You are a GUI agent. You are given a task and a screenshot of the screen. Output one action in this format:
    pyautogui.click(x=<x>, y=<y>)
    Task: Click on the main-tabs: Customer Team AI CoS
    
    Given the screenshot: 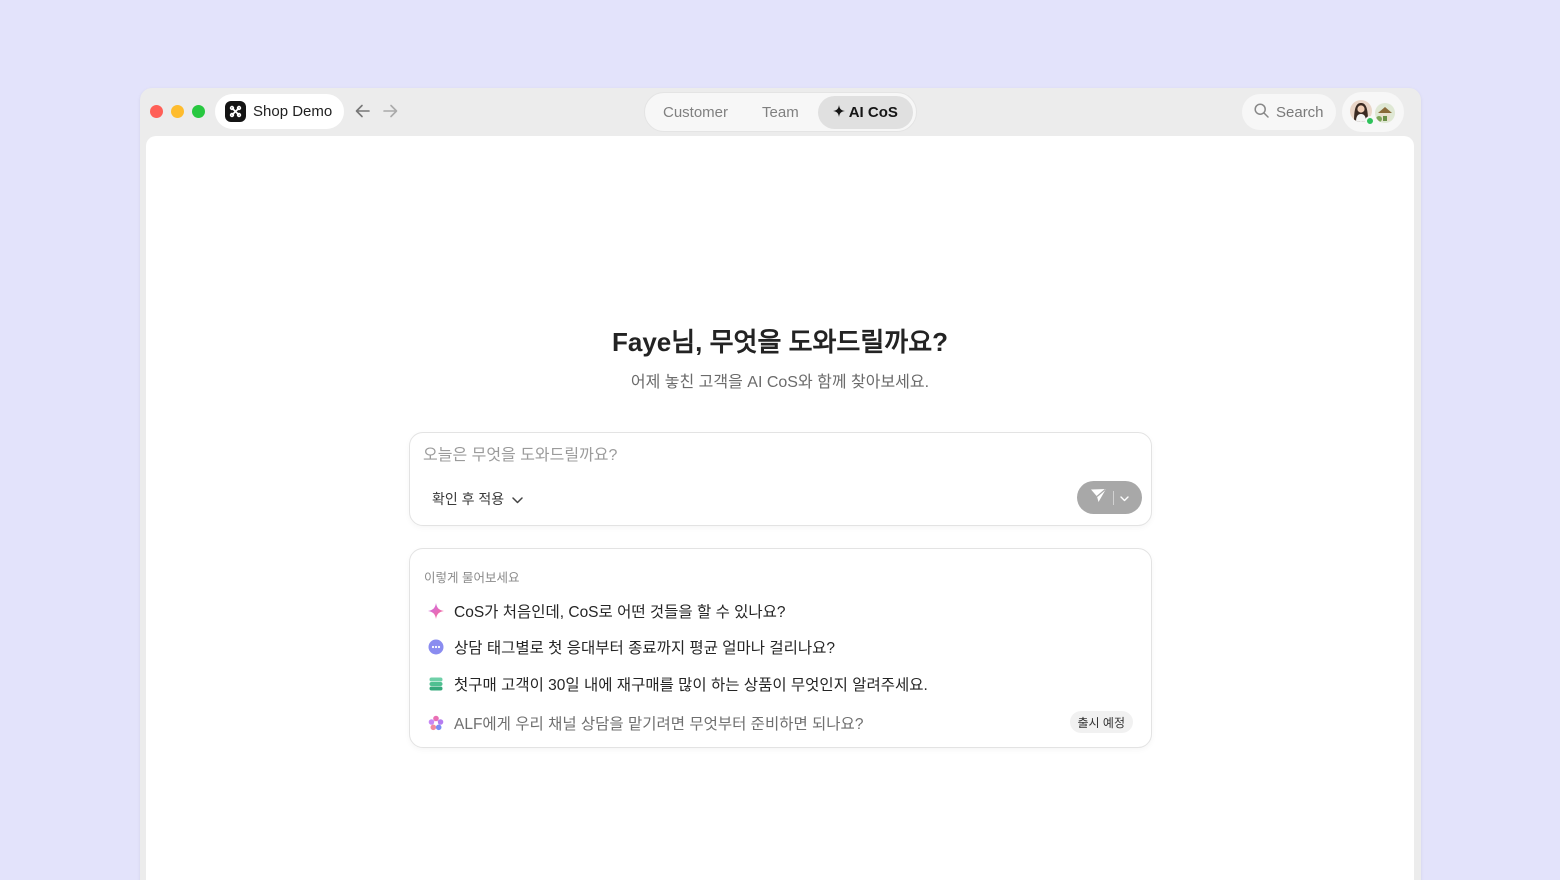 What is the action you would take?
    pyautogui.click(x=780, y=112)
    